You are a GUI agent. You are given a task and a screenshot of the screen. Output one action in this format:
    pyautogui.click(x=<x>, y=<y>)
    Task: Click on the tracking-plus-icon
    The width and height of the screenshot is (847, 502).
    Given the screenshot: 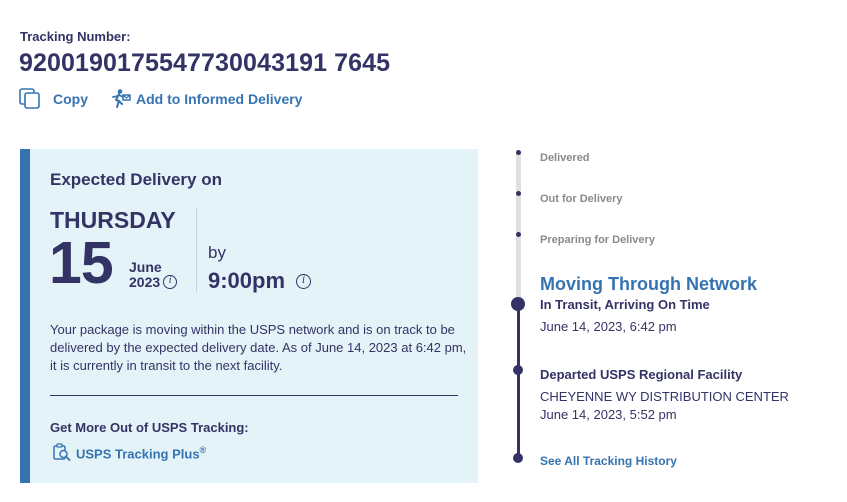 What is the action you would take?
    pyautogui.click(x=62, y=453)
    